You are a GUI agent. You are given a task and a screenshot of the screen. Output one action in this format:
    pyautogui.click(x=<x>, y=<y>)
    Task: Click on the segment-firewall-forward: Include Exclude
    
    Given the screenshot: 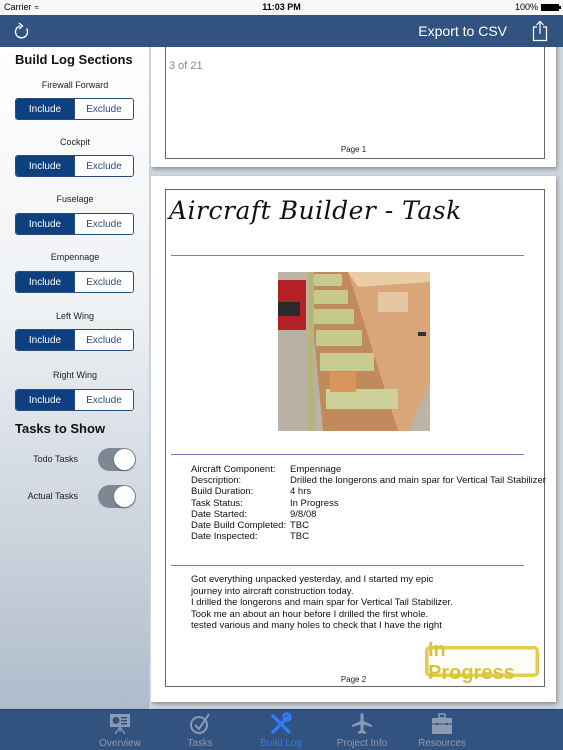 What is the action you would take?
    pyautogui.click(x=74, y=109)
    